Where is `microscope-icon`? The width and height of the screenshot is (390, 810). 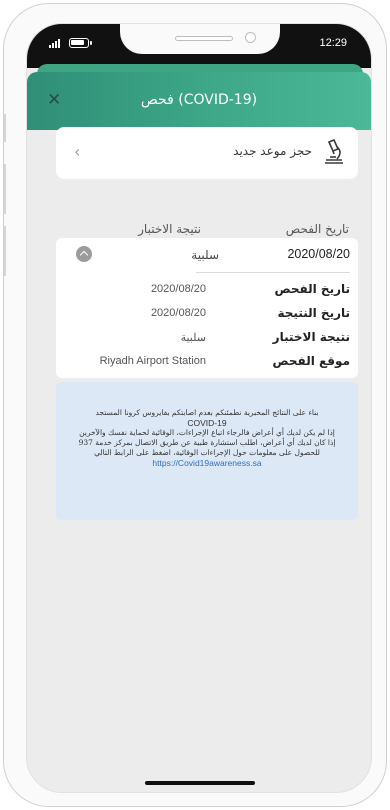 microscope-icon is located at coordinates (334, 151).